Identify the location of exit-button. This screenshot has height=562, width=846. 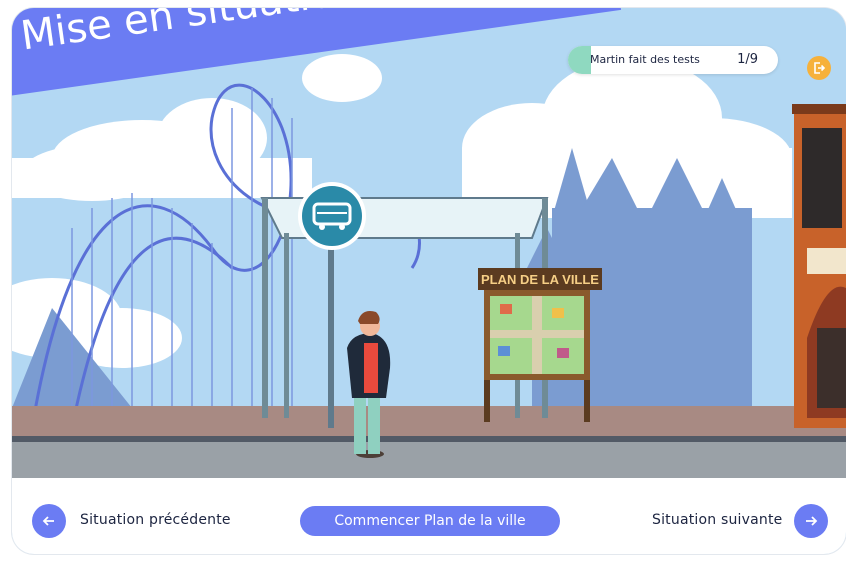
(819, 68).